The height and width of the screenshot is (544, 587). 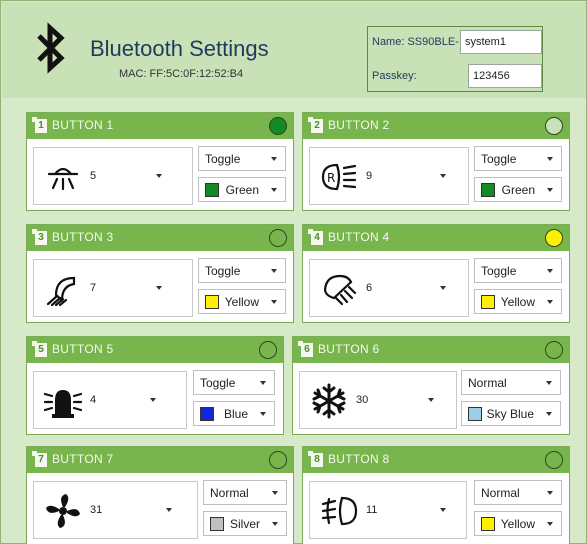 What do you see at coordinates (113, 176) in the screenshot?
I see `button-1-icon-selector: 5` at bounding box center [113, 176].